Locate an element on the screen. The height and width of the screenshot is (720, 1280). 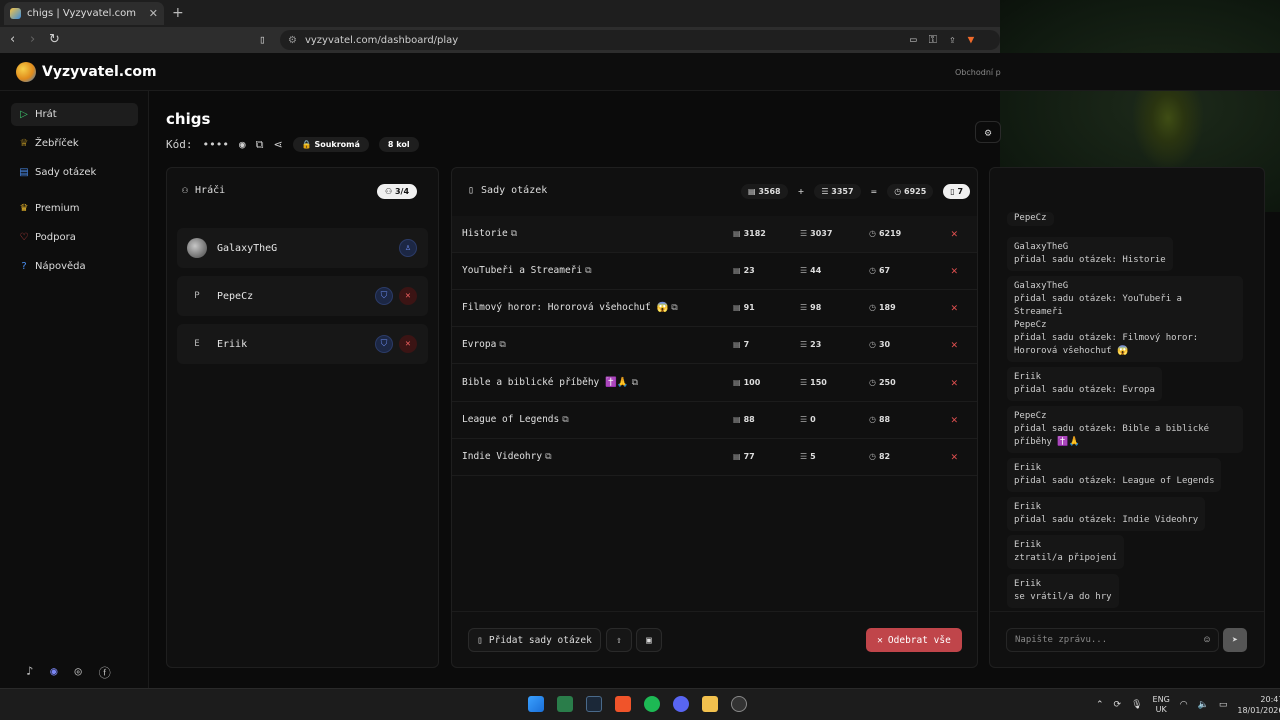
set-name-text: Evropa is located at coordinates (479, 344).